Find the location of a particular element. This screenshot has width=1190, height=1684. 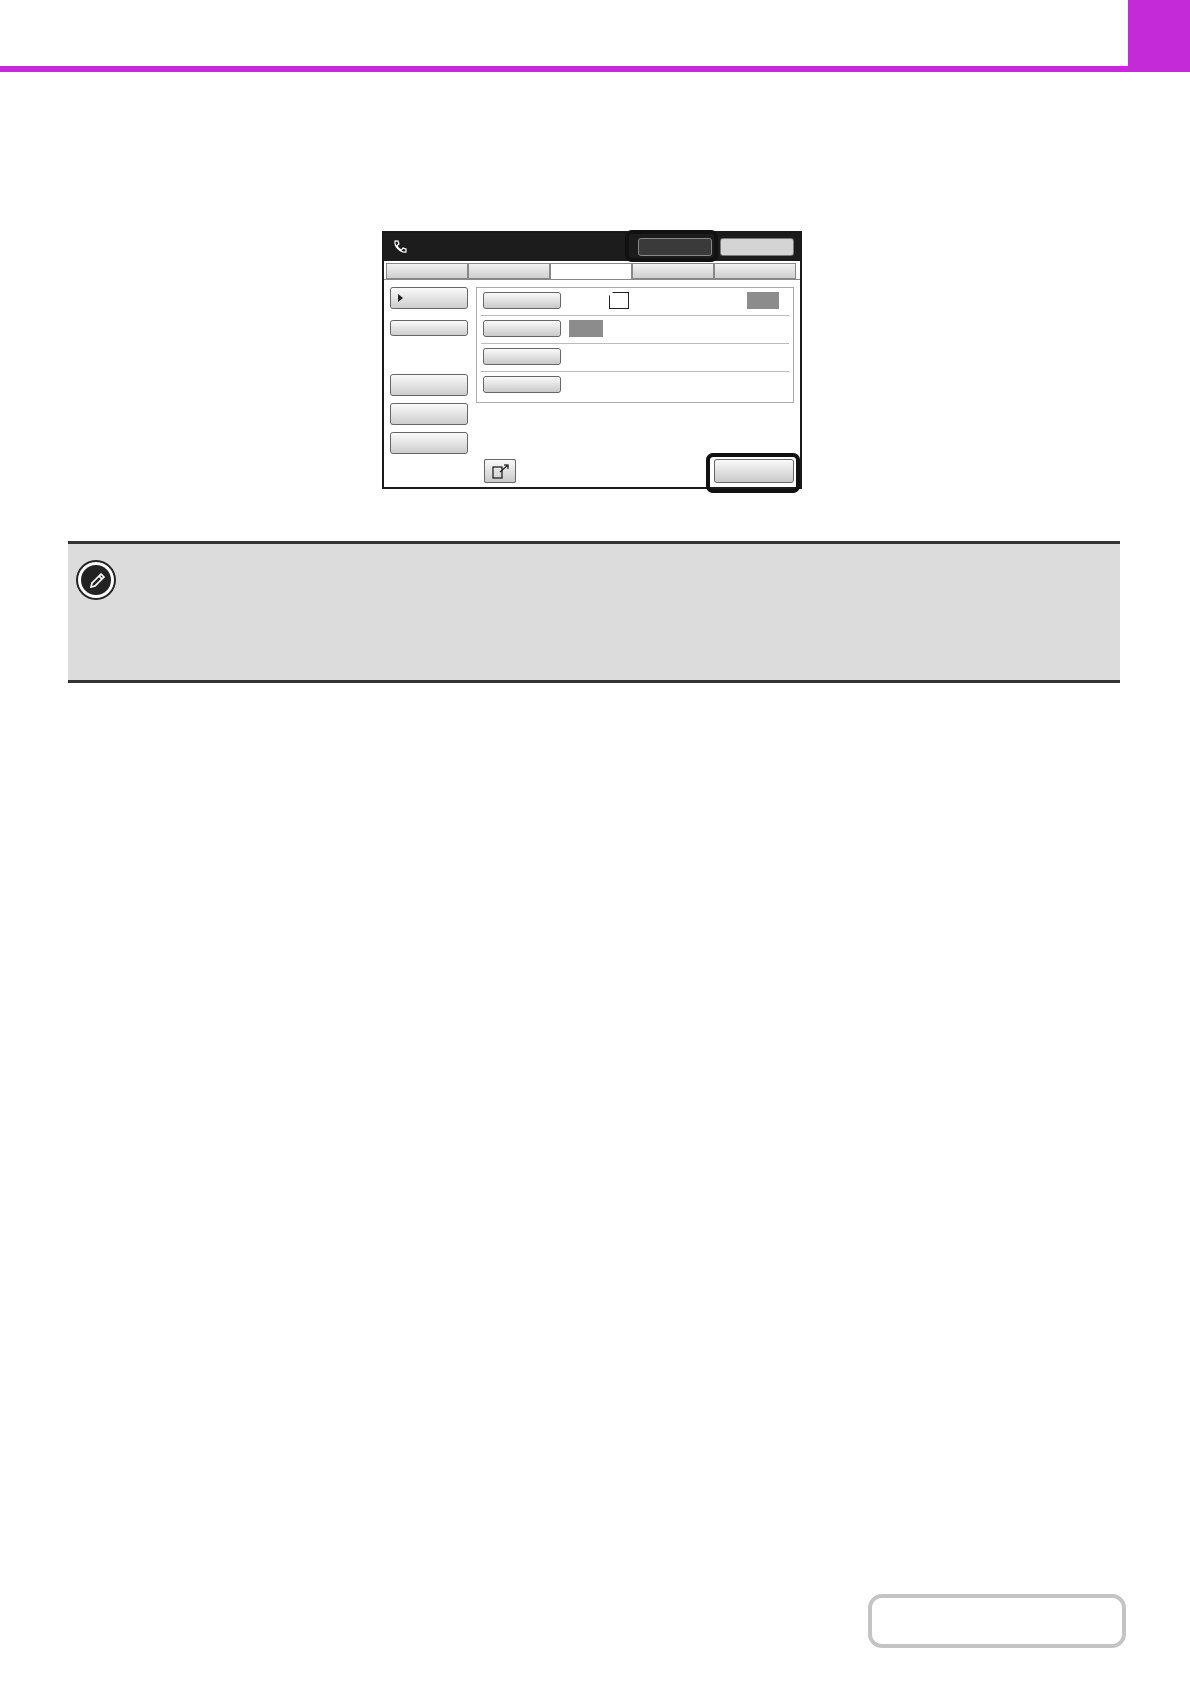

pencil-note-icon is located at coordinates (96, 580).